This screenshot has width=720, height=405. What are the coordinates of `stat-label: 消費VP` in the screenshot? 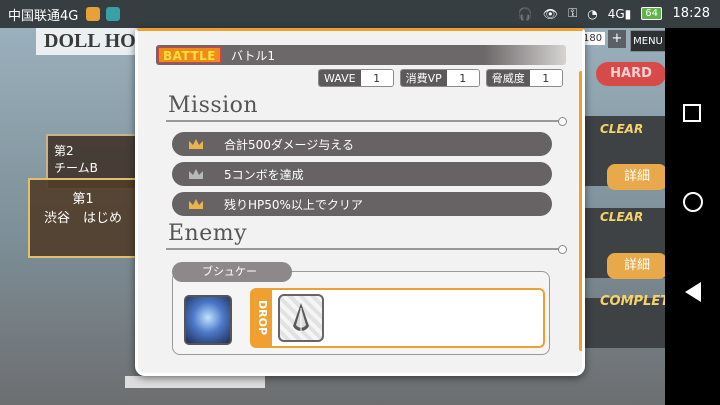 It's located at (423, 78).